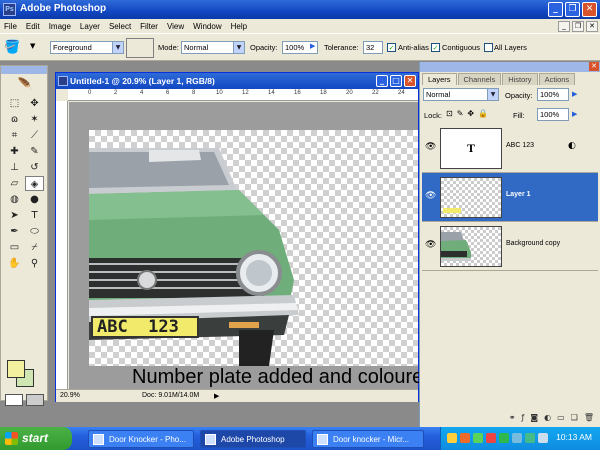  Describe the element at coordinates (533, 243) in the screenshot. I see `layer-name: Background copy` at that location.